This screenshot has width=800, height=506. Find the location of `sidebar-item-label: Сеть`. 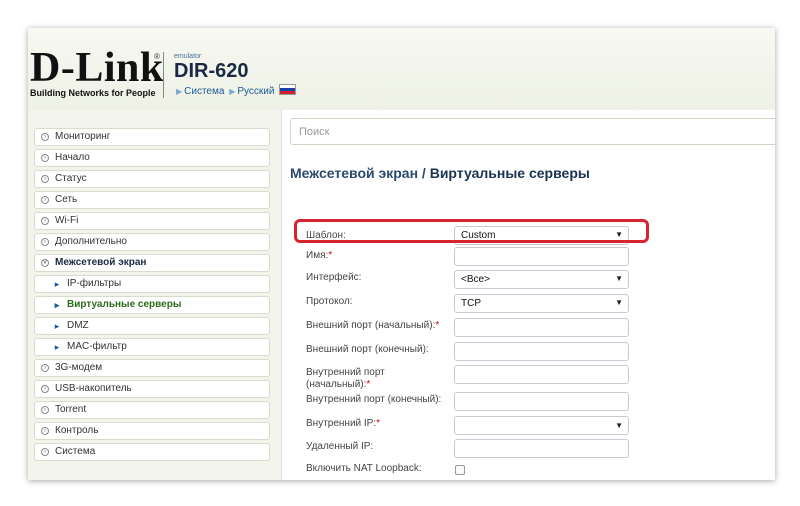

sidebar-item-label: Сеть is located at coordinates (66, 199).